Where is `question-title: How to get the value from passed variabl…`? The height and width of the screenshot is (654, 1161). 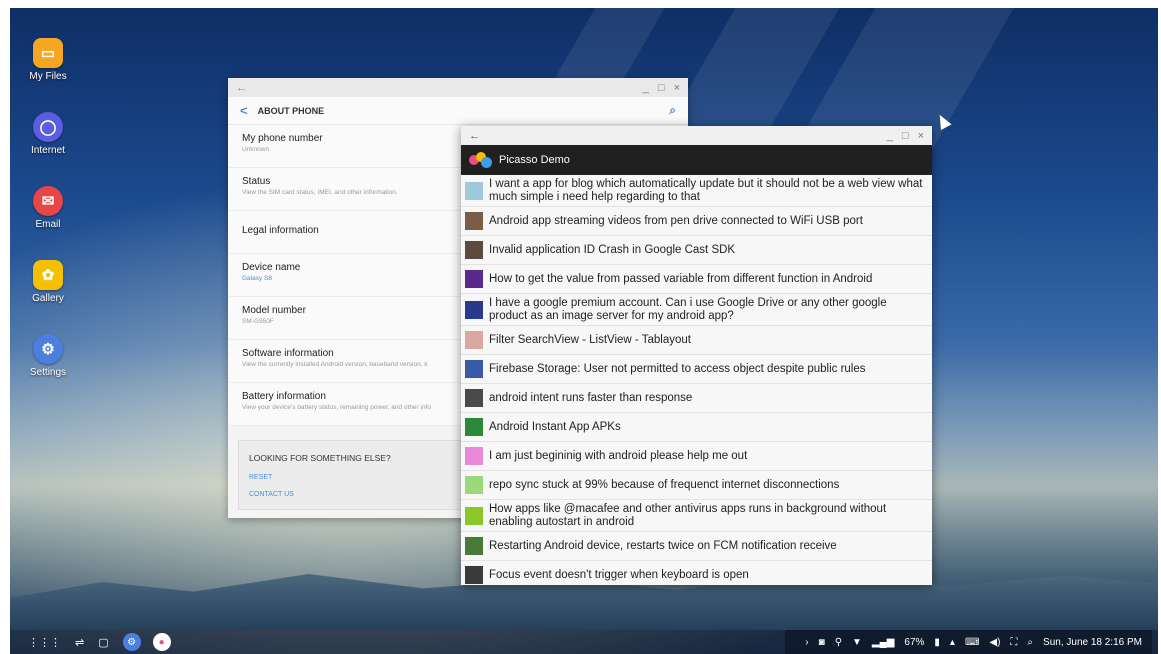 question-title: How to get the value from passed variabl… is located at coordinates (681, 278).